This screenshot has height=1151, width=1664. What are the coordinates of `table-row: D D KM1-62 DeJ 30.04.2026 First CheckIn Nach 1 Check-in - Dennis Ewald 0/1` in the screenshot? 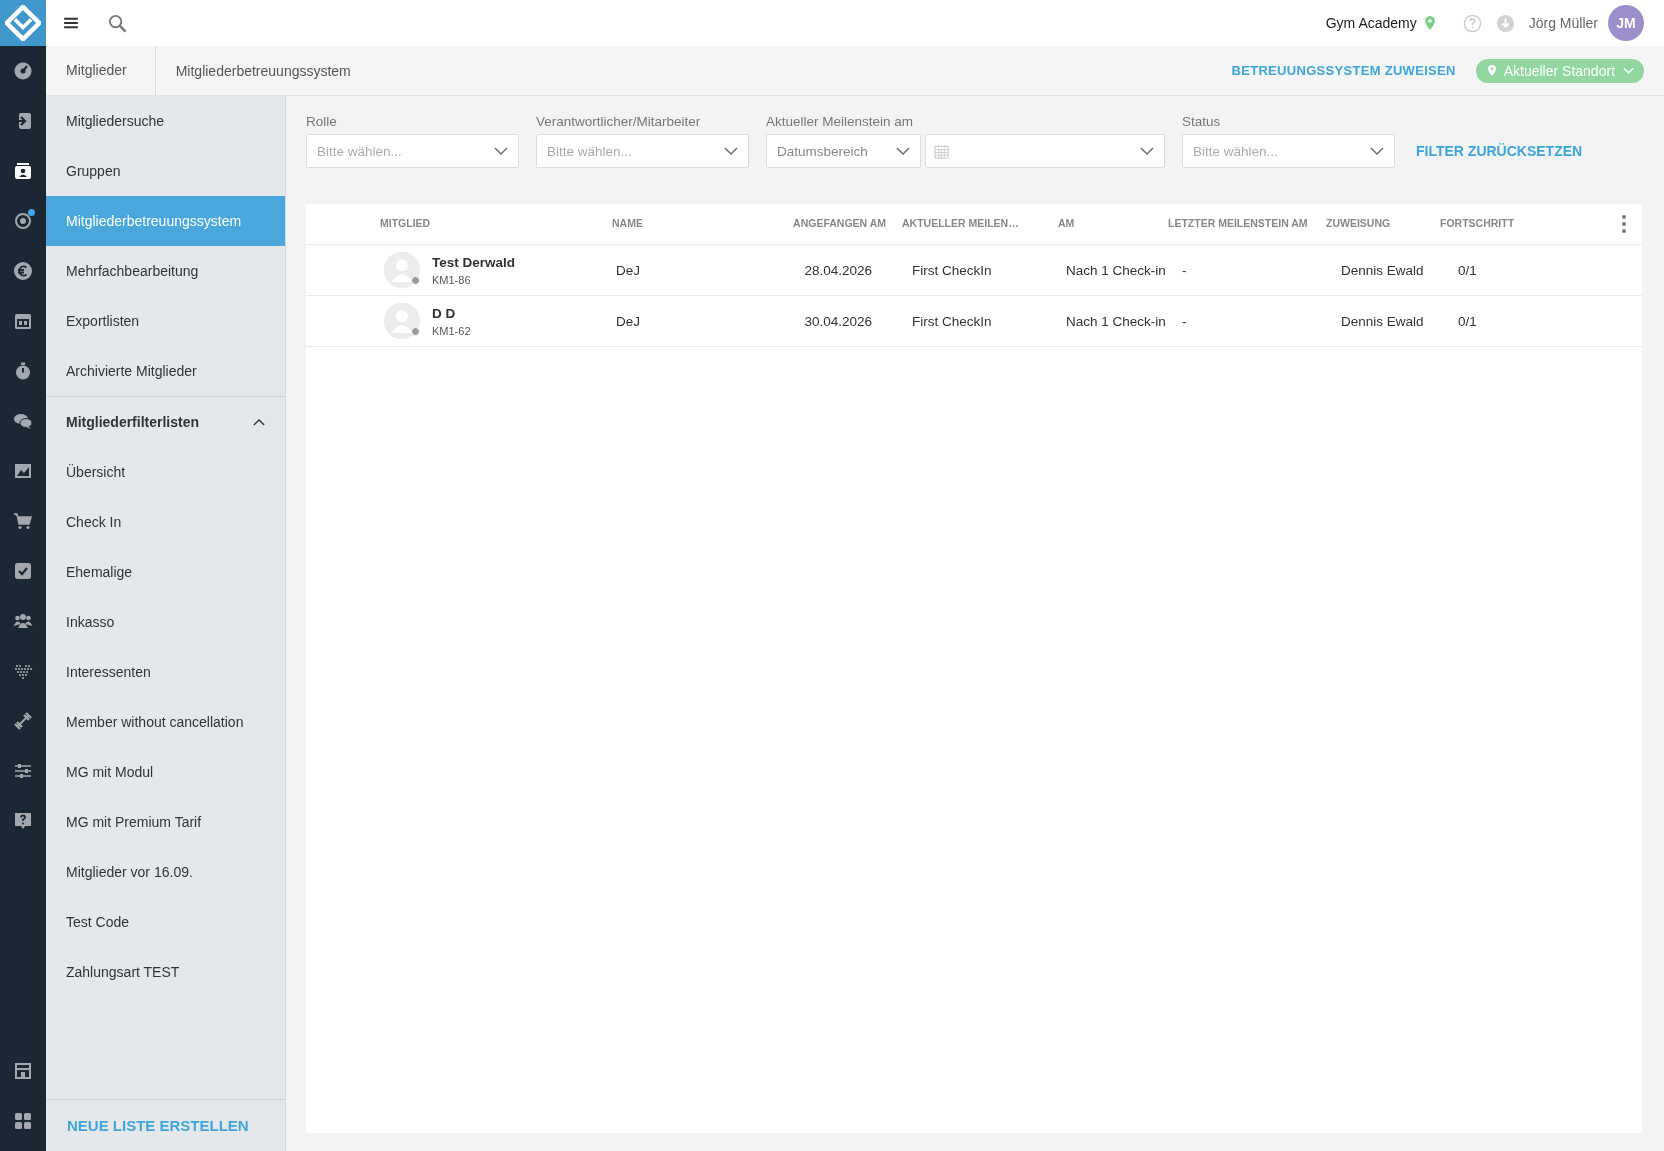 It's located at (974, 321).